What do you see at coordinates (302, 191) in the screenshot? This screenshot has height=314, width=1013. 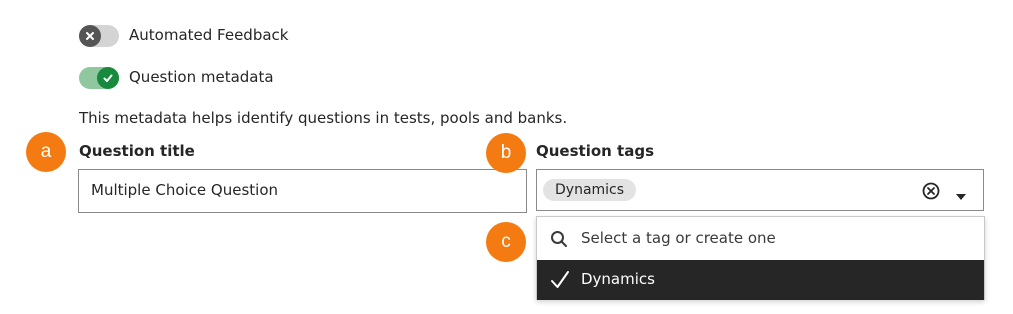 I see `question-title-input: Multiple Choice Question` at bounding box center [302, 191].